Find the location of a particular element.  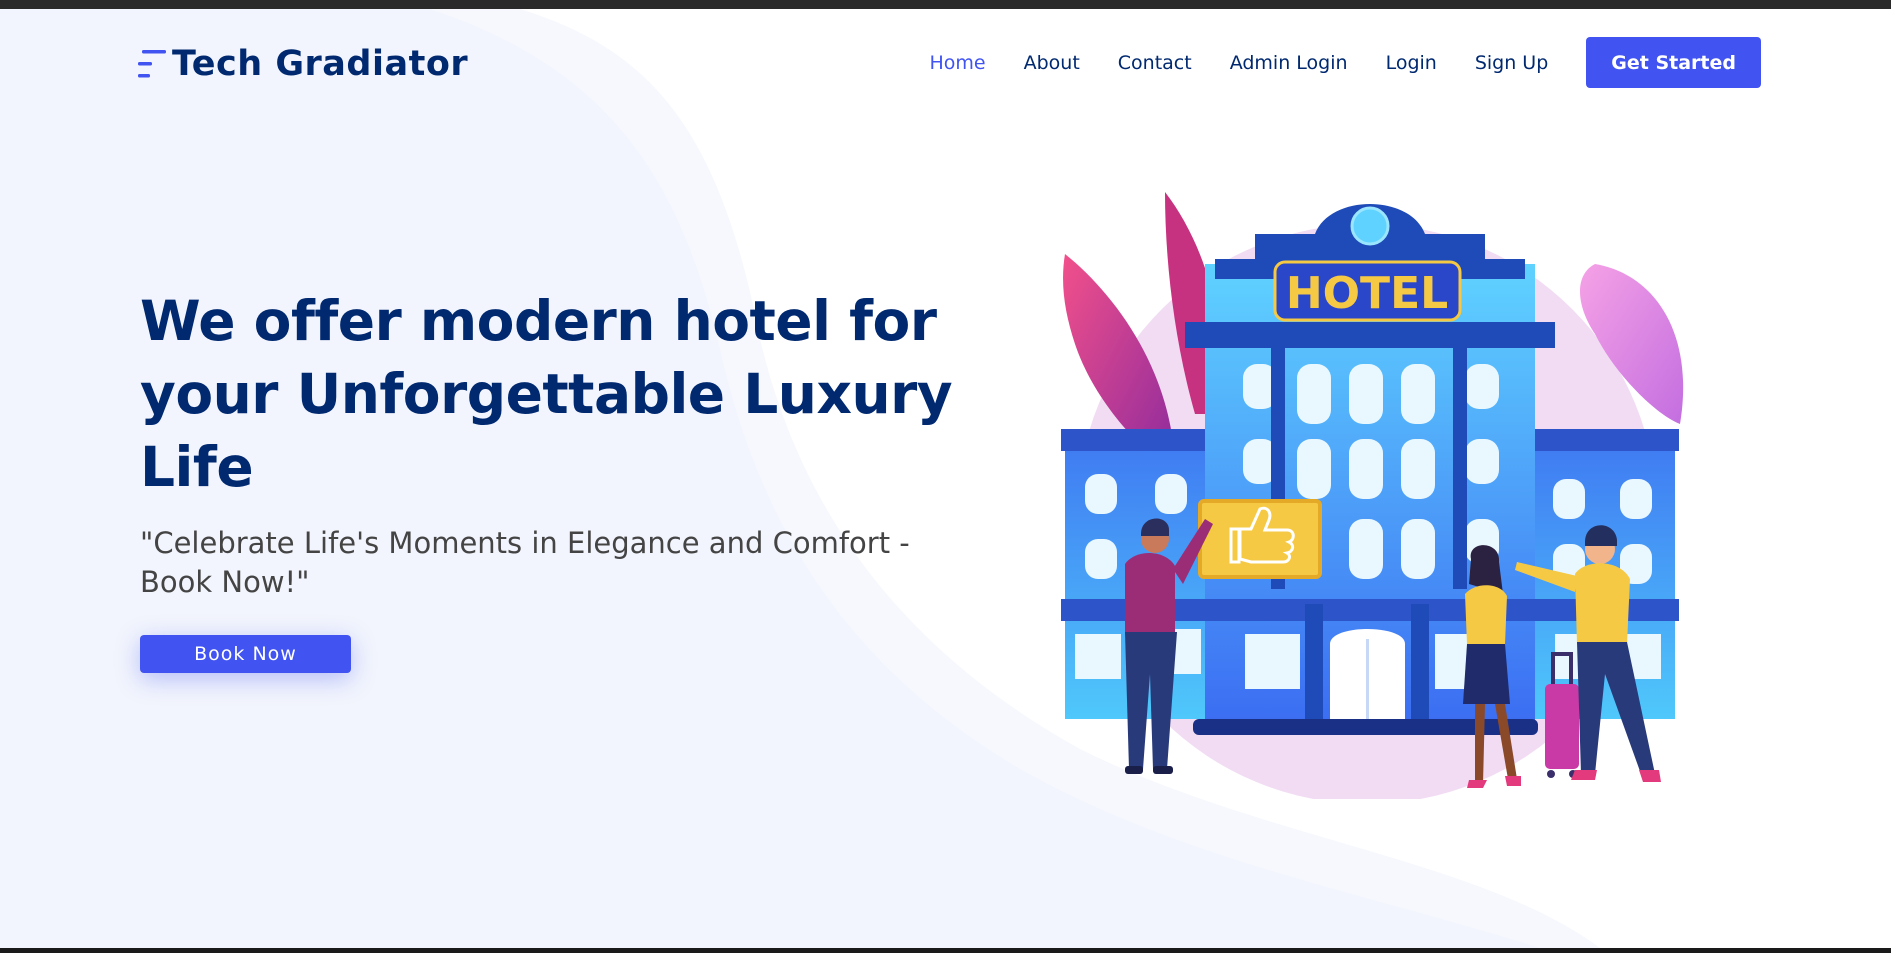

nav-link-home: Home is located at coordinates (957, 63).